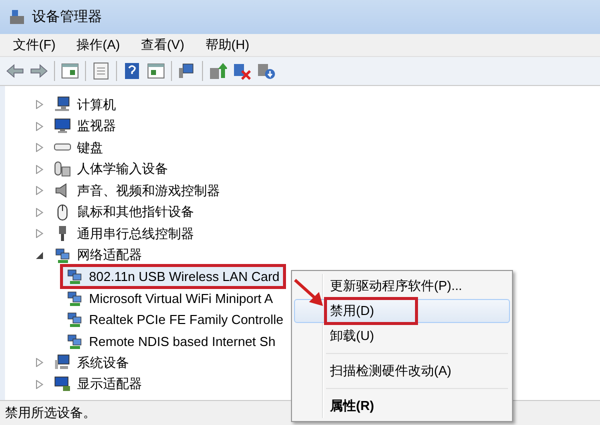 The height and width of the screenshot is (425, 600). Describe the element at coordinates (402, 371) in the screenshot. I see `menu-item: 扫描检测硬件改动(A)` at that location.